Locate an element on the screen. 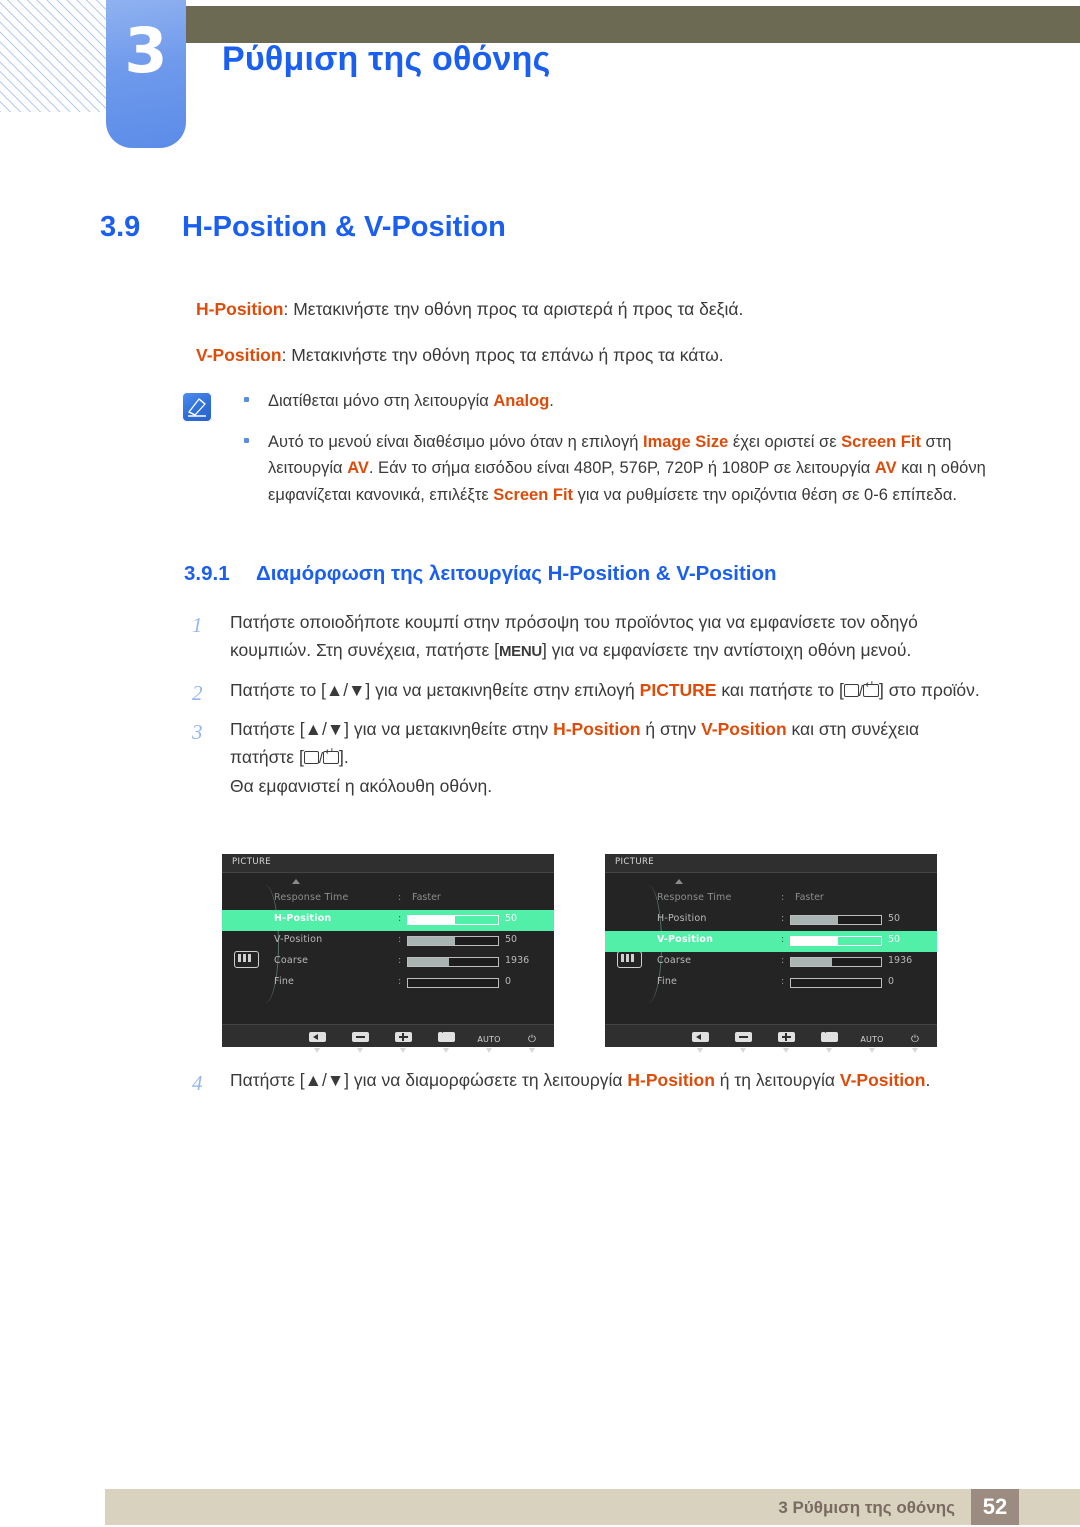 The height and width of the screenshot is (1527, 1080). decorative-hatch-pattern is located at coordinates (54, 56).